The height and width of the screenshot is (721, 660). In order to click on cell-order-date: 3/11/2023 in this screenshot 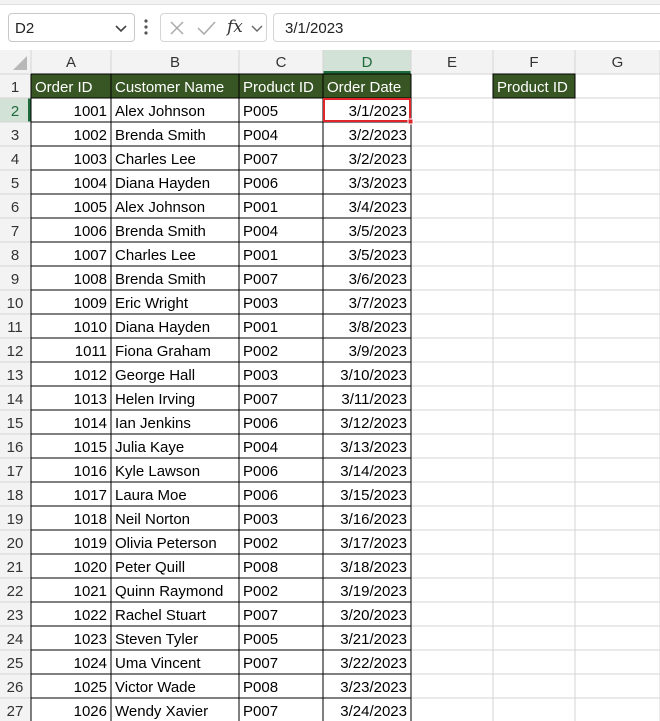, I will do `click(374, 399)`.